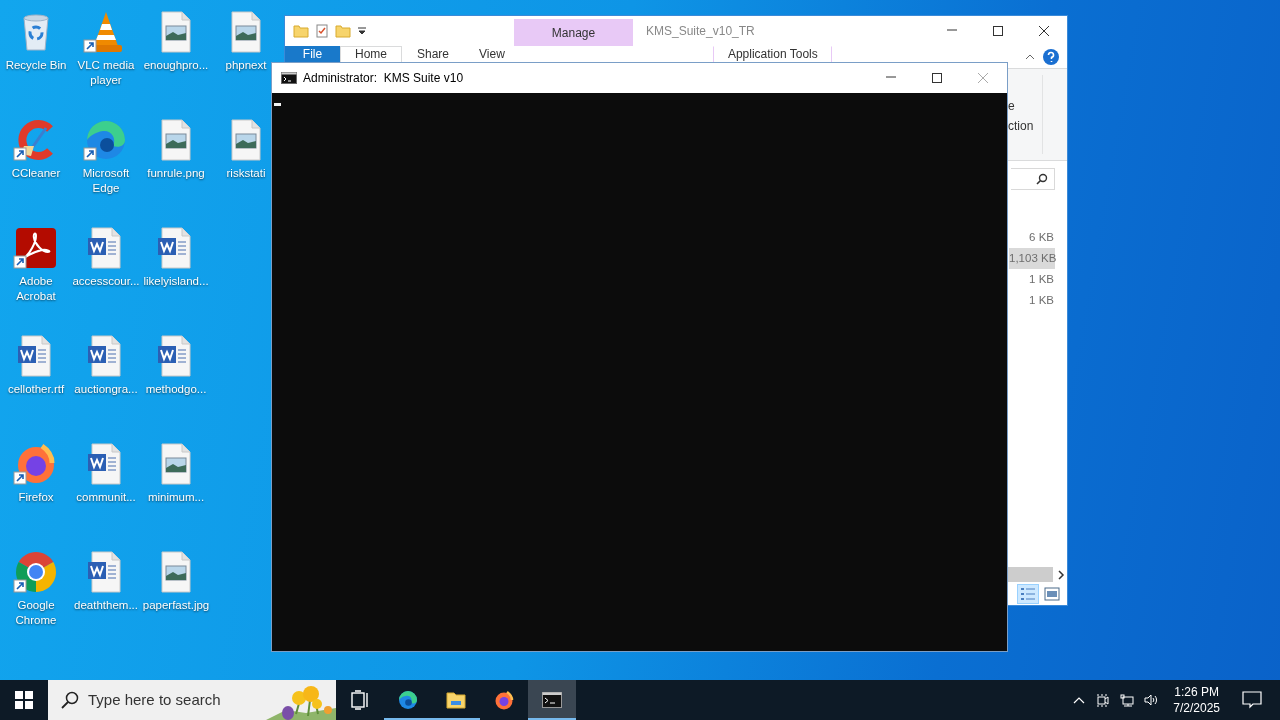  What do you see at coordinates (1196, 692) in the screenshot?
I see `clock-time: 1:26 PM` at bounding box center [1196, 692].